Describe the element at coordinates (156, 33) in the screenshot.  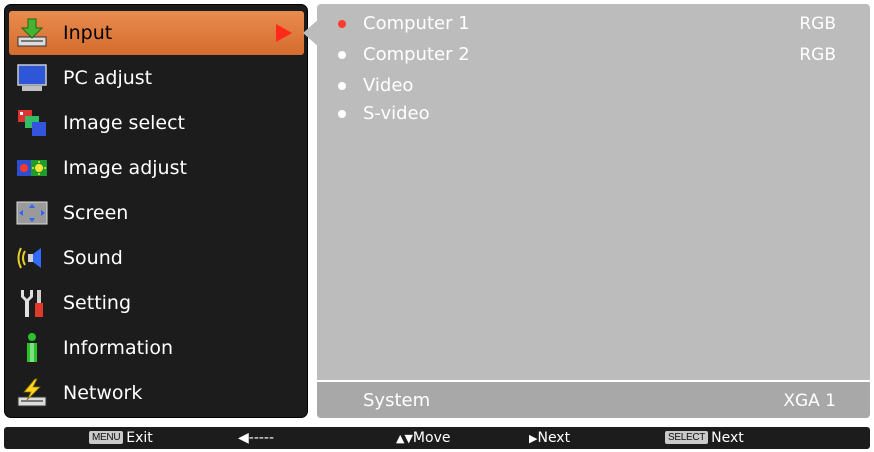
I see `menu-item-input: Input` at that location.